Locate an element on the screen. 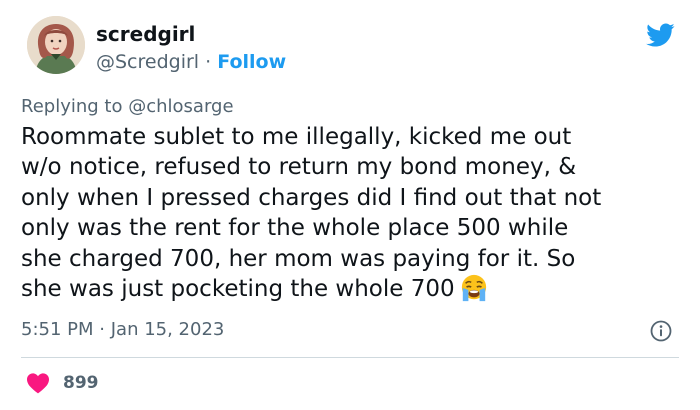 The image size is (700, 410). follow-button: Follow is located at coordinates (251, 62).